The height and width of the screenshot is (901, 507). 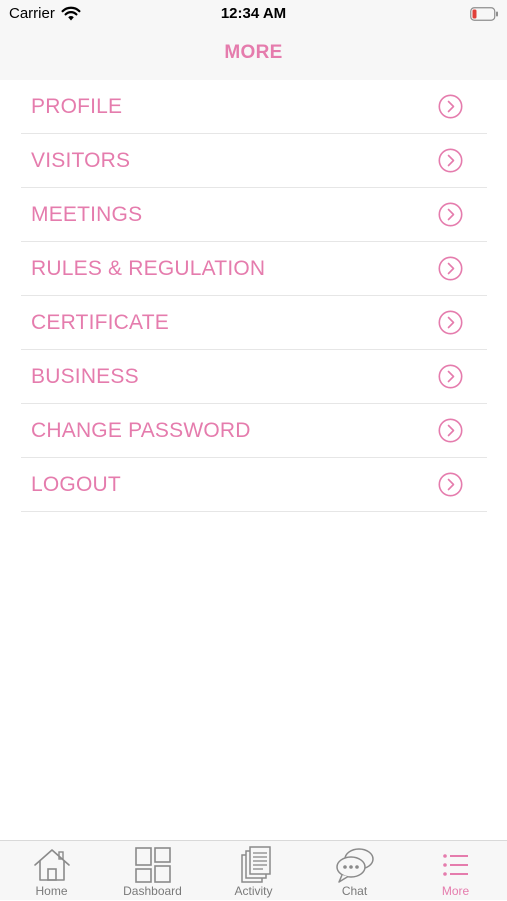 I want to click on status-bar: Carrier 12:34 AM, so click(x=253, y=14).